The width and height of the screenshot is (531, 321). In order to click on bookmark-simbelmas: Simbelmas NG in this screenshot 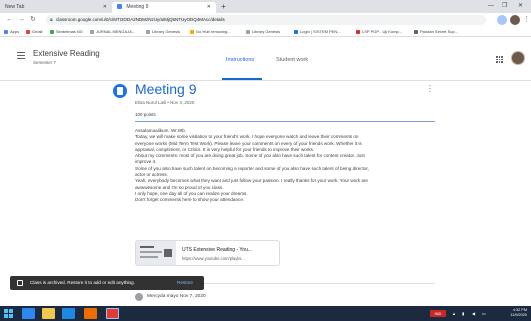, I will do `click(66, 32)`.